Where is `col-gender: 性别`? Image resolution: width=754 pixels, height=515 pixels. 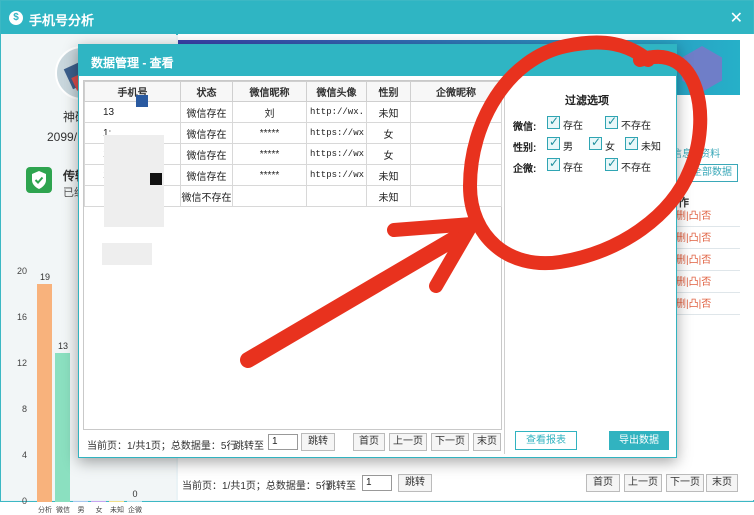 col-gender: 性别 is located at coordinates (388, 91).